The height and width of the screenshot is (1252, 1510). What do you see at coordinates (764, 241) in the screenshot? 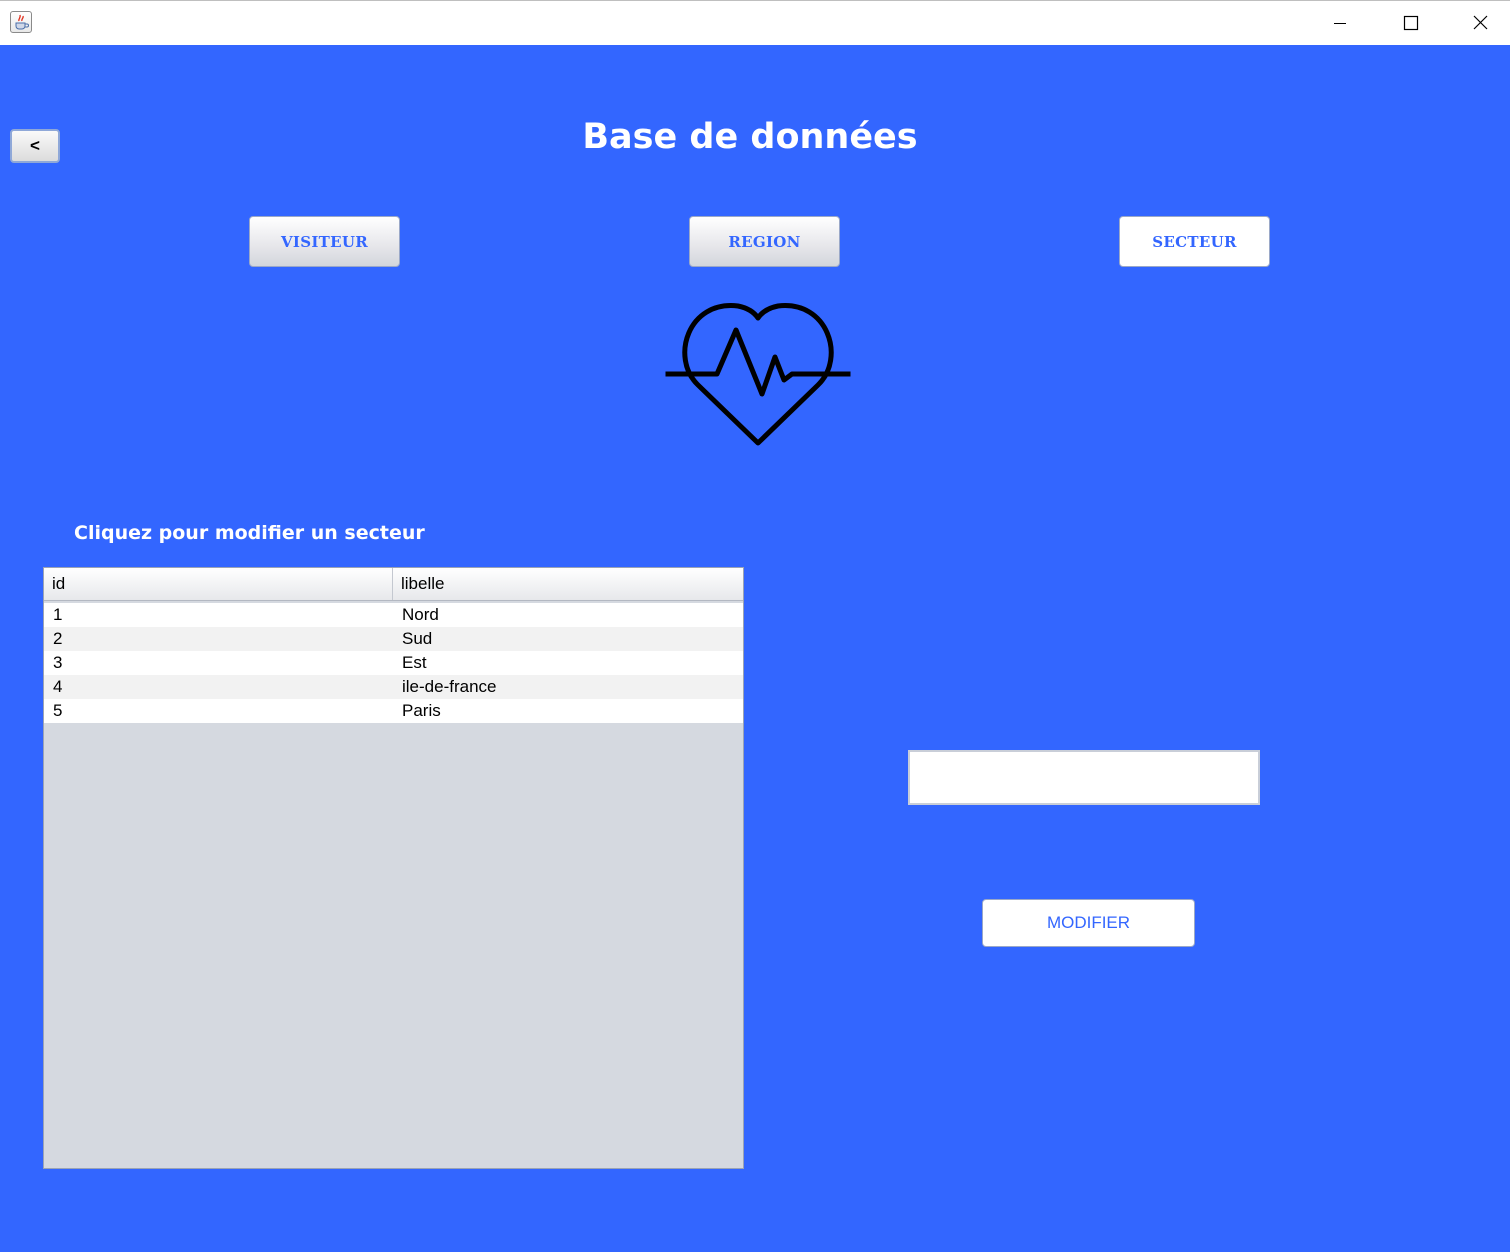
I see `region-button: REGION` at bounding box center [764, 241].